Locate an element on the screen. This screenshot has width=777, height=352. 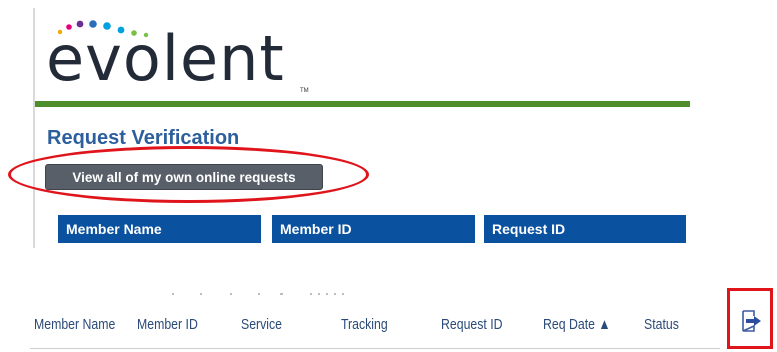
column-header-tracking: Tracking is located at coordinates (364, 325).